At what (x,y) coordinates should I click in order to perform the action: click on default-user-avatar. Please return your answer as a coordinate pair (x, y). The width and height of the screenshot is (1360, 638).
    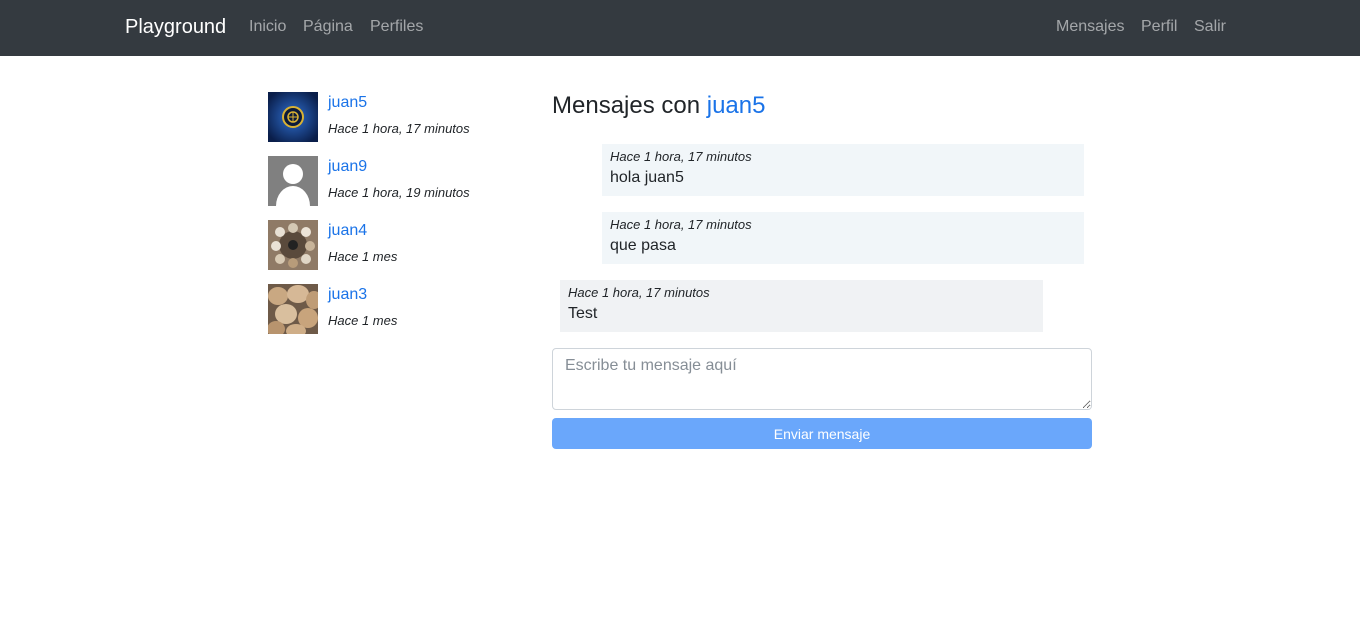
    Looking at the image, I should click on (293, 181).